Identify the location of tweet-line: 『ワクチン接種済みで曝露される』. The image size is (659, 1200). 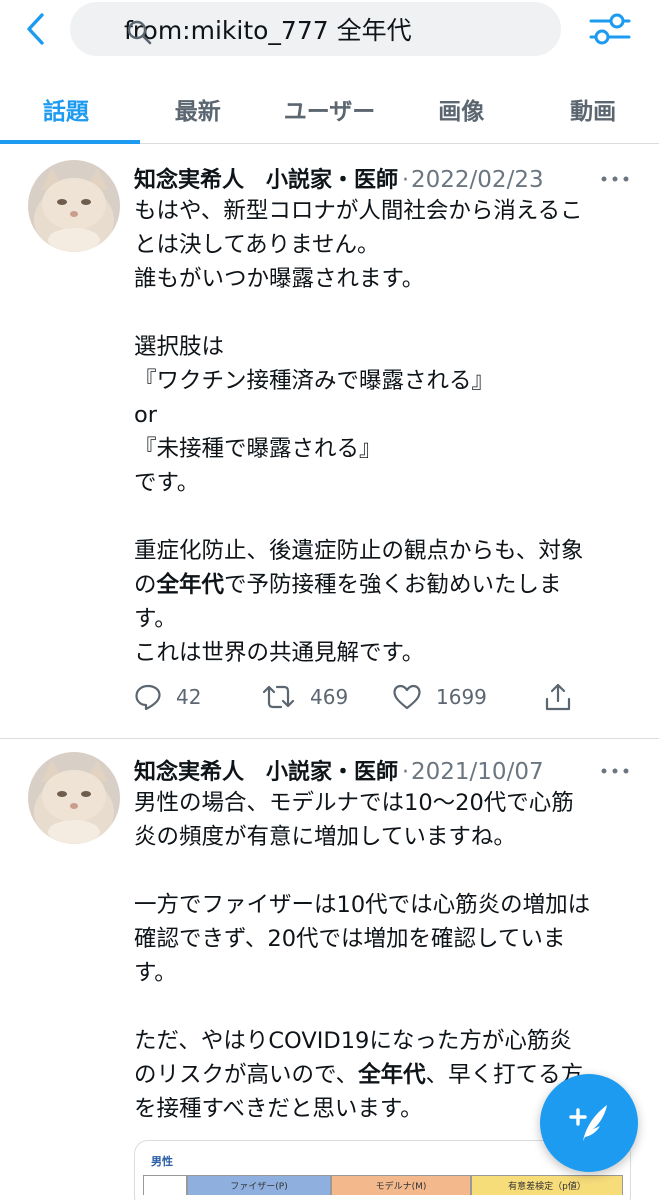
(314, 381).